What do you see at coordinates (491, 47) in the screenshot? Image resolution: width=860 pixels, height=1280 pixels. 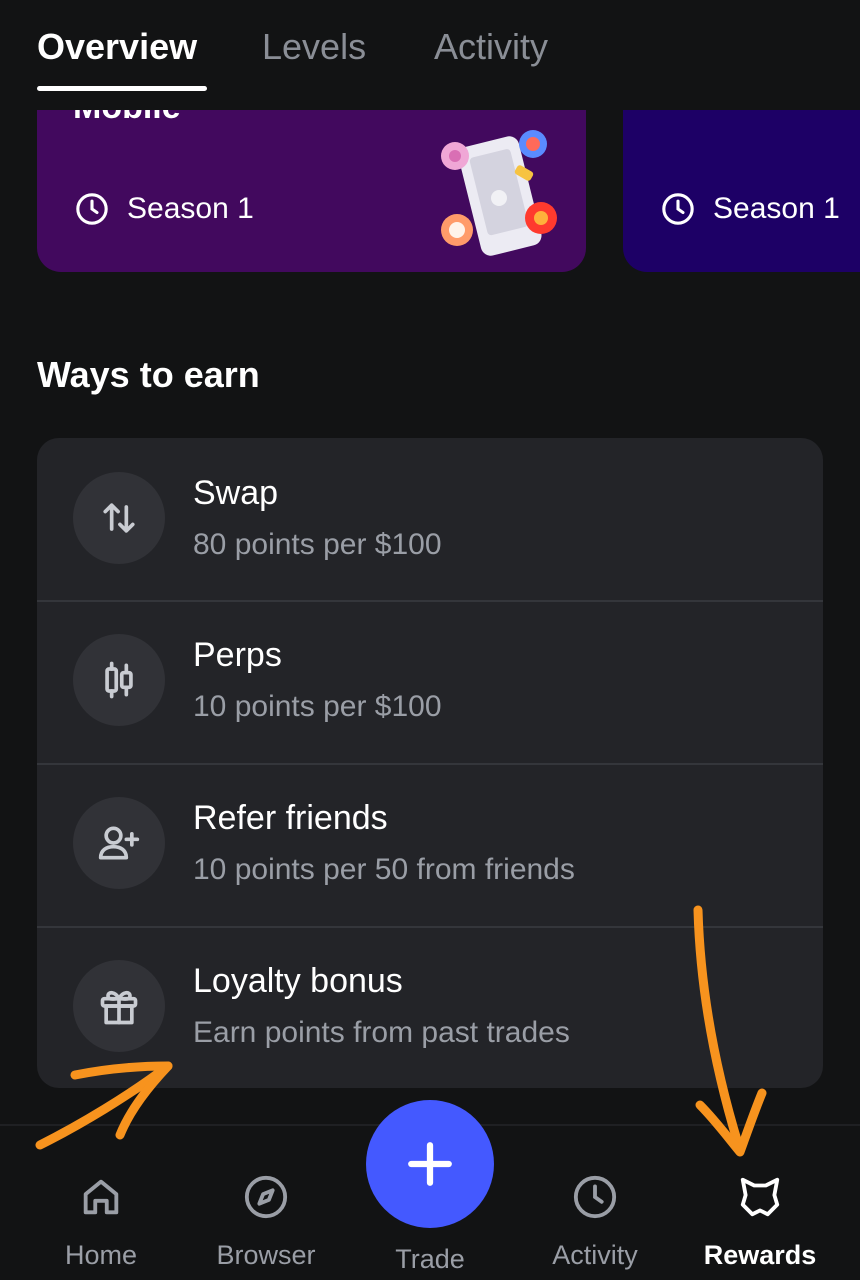 I see `tab-activity: Activity` at bounding box center [491, 47].